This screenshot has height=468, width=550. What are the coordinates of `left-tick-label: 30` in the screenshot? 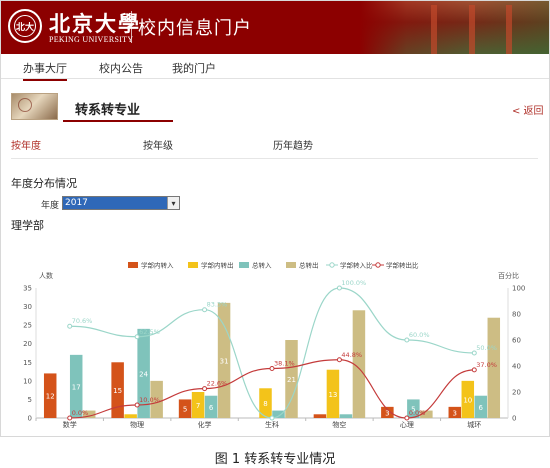 It's located at (27, 307).